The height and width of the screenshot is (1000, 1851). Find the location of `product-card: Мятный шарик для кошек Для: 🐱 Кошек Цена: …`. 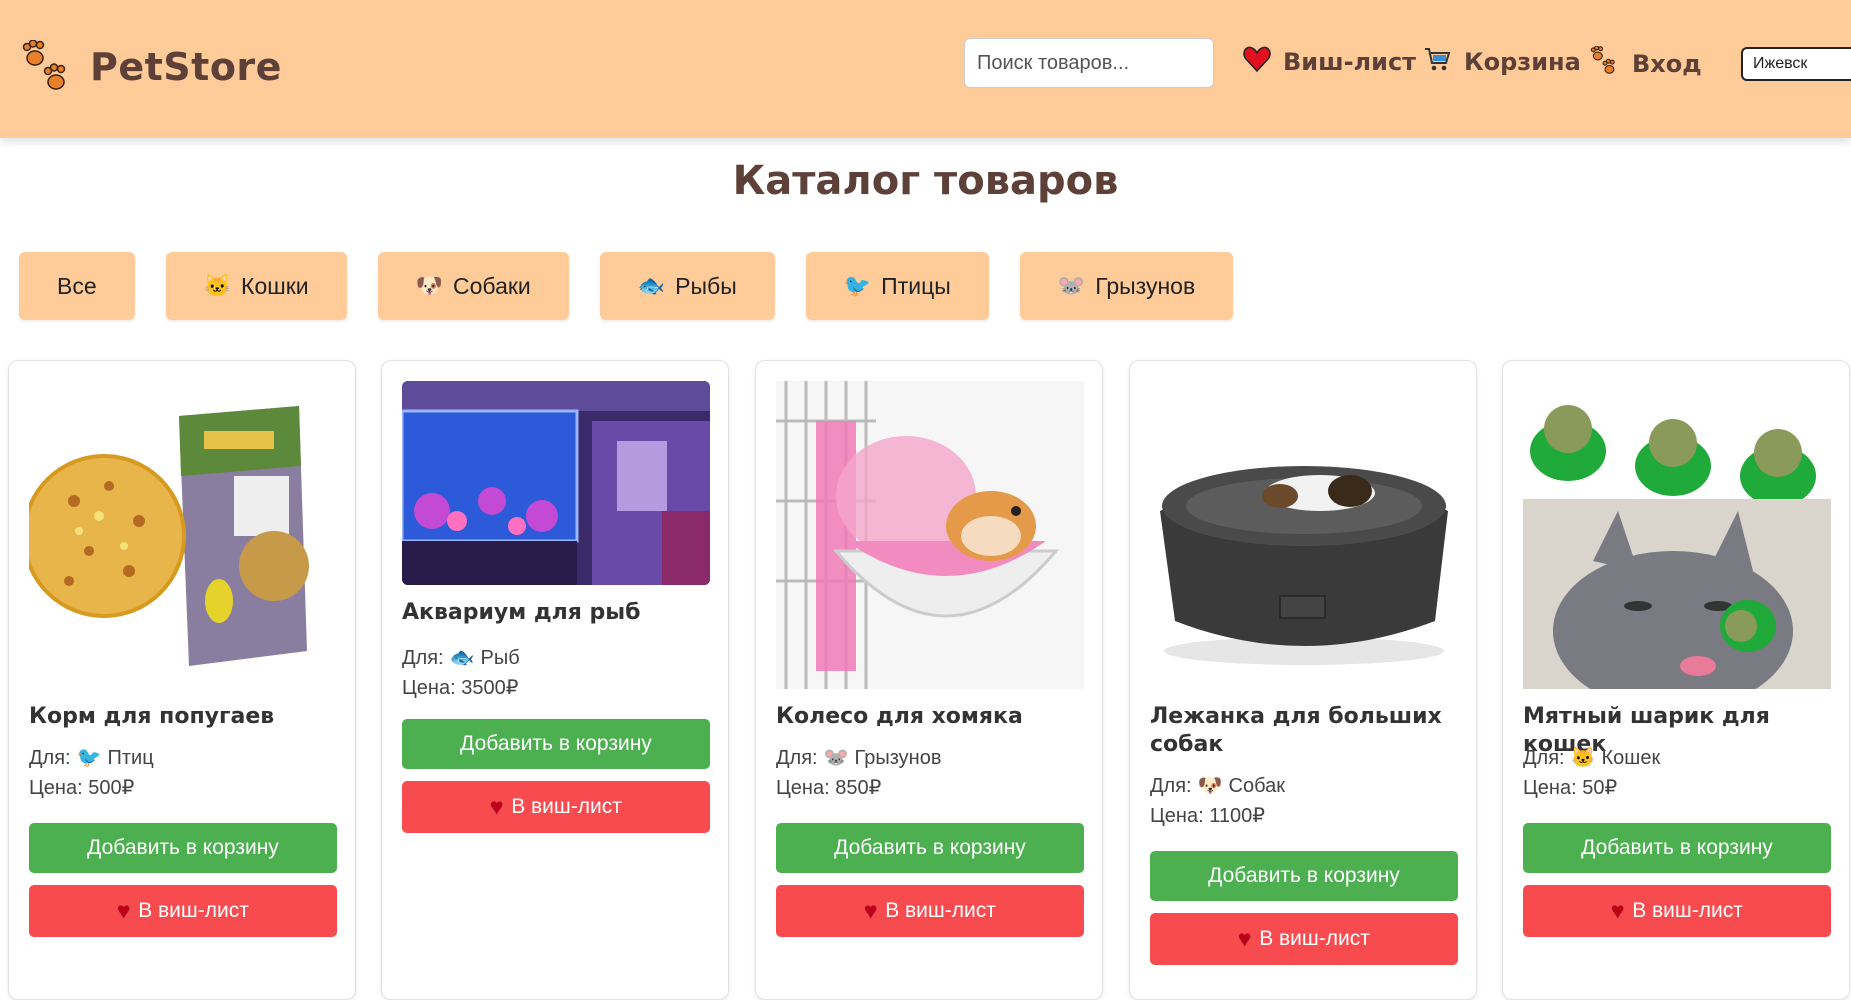

product-card: Мятный шарик для кошек Для: 🐱 Кошек Цена: … is located at coordinates (1676, 680).